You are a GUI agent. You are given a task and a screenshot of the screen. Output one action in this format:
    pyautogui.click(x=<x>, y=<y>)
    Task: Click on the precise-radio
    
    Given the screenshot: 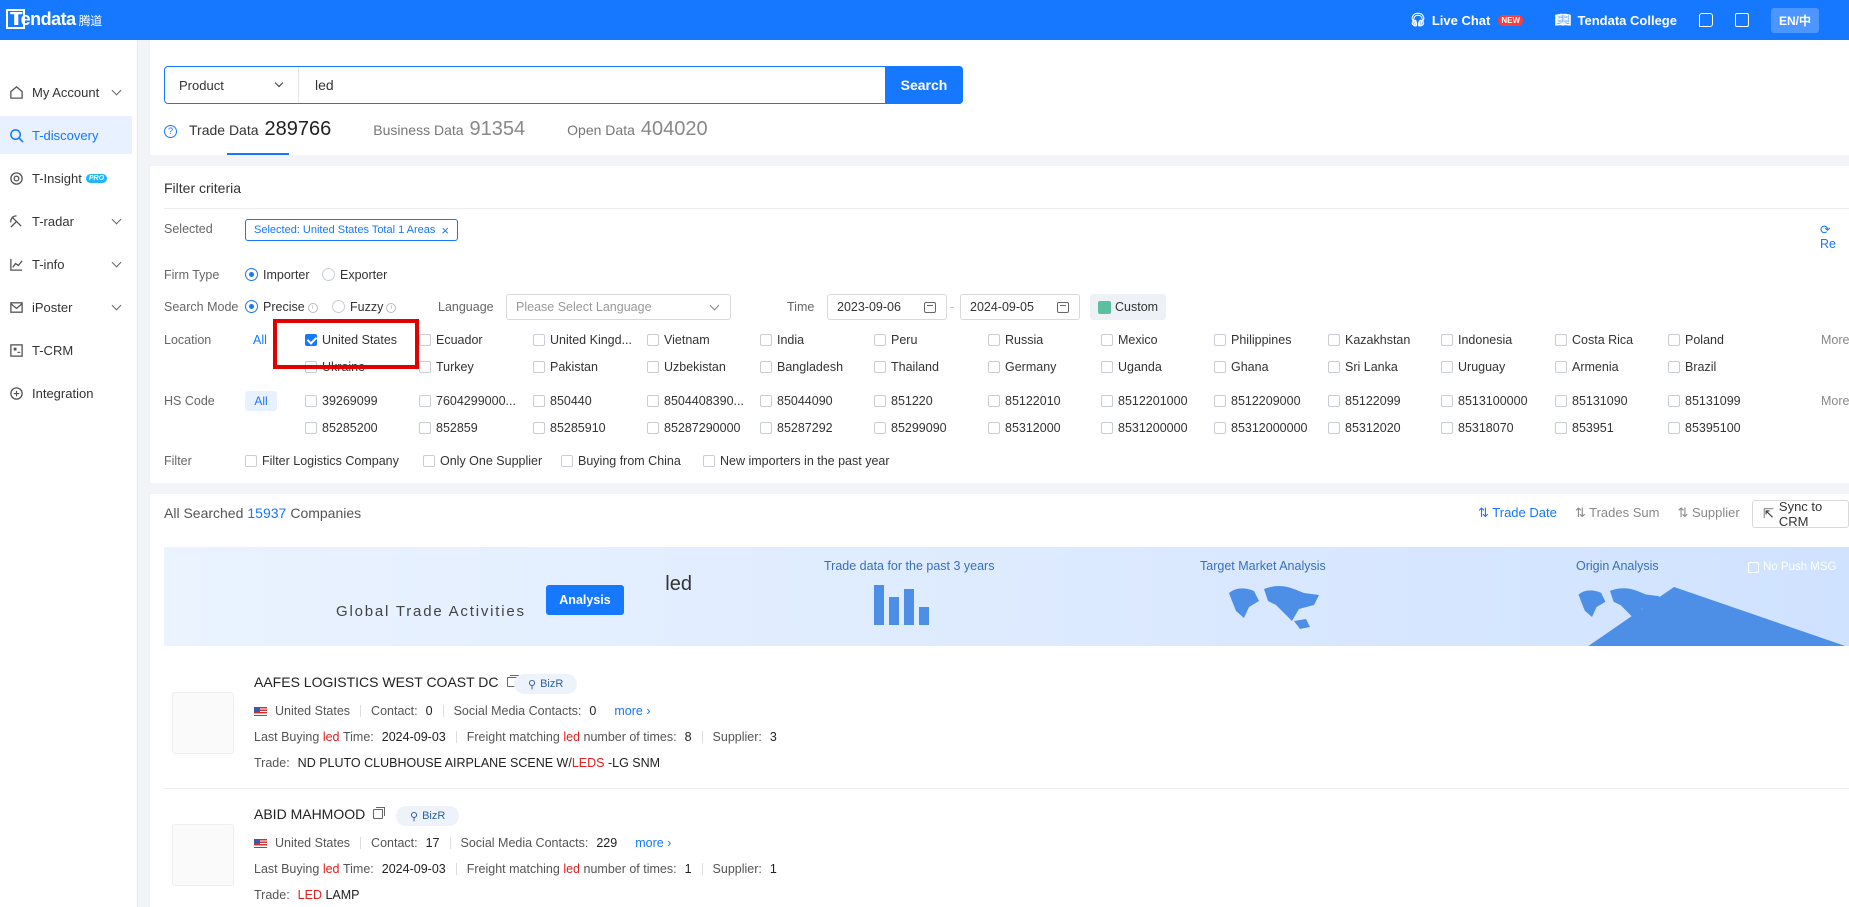 What is the action you would take?
    pyautogui.click(x=251, y=306)
    